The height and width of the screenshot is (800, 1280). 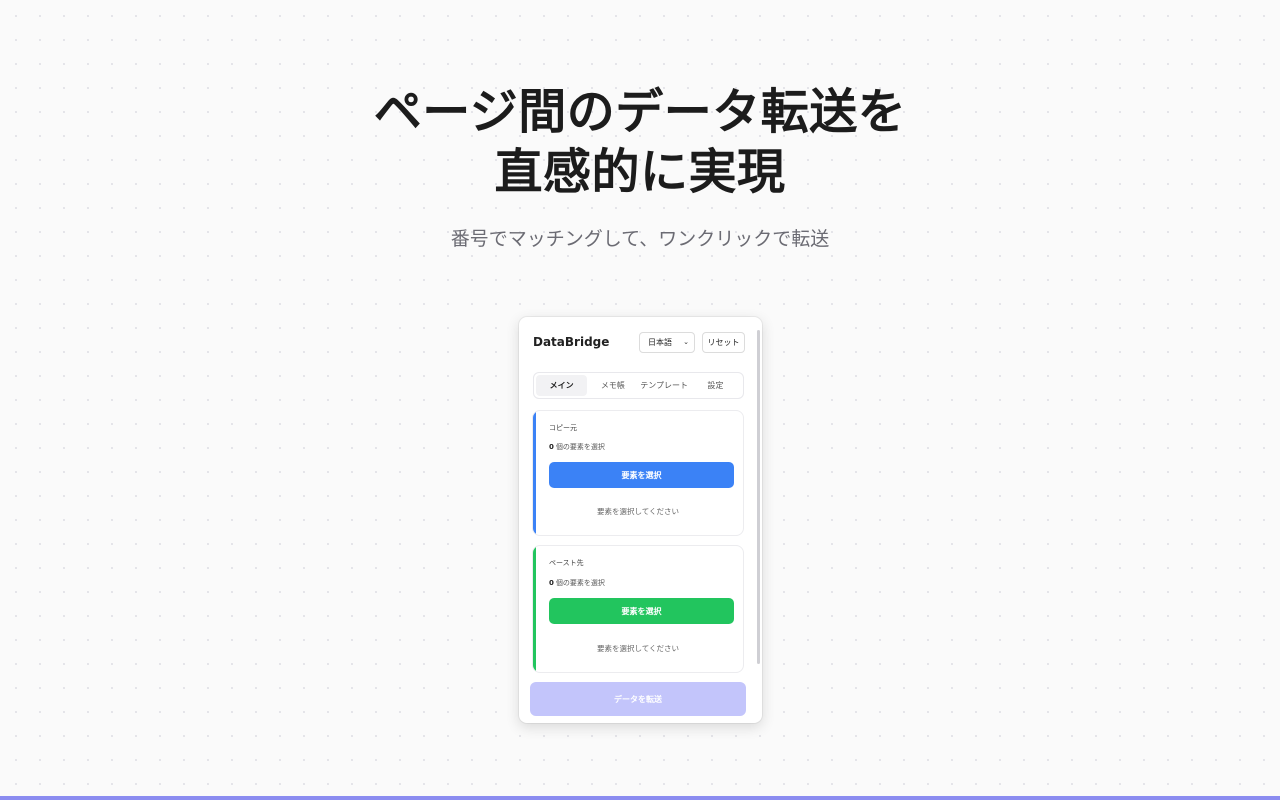 What do you see at coordinates (612, 385) in the screenshot?
I see `tab-notepad: メモ帳` at bounding box center [612, 385].